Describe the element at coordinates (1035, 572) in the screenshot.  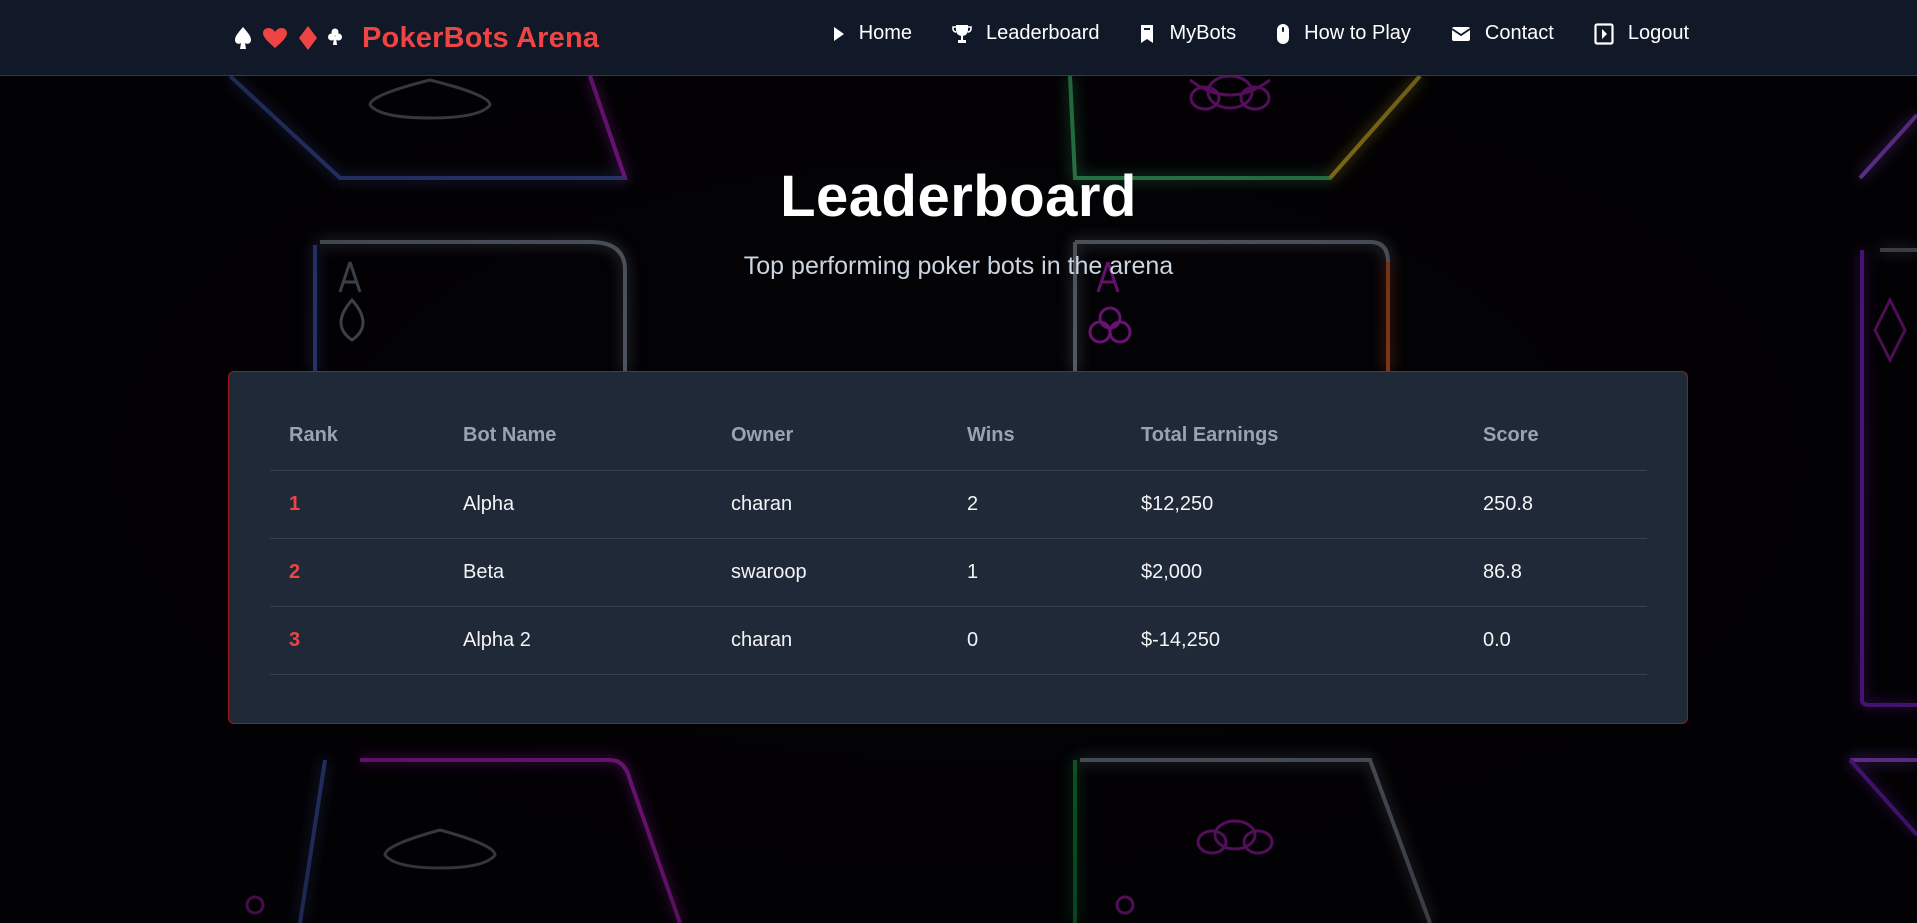
I see `wins-cell: 1` at that location.